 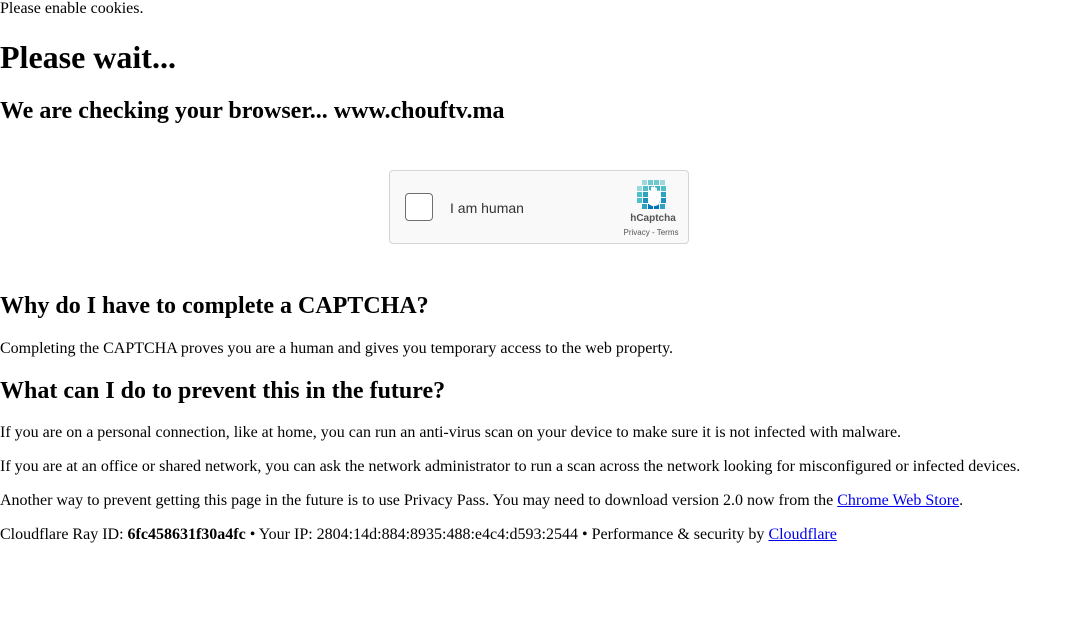 I want to click on why-captcha-heading: Why do I have to complete a CAPTCHA?, so click(x=214, y=306).